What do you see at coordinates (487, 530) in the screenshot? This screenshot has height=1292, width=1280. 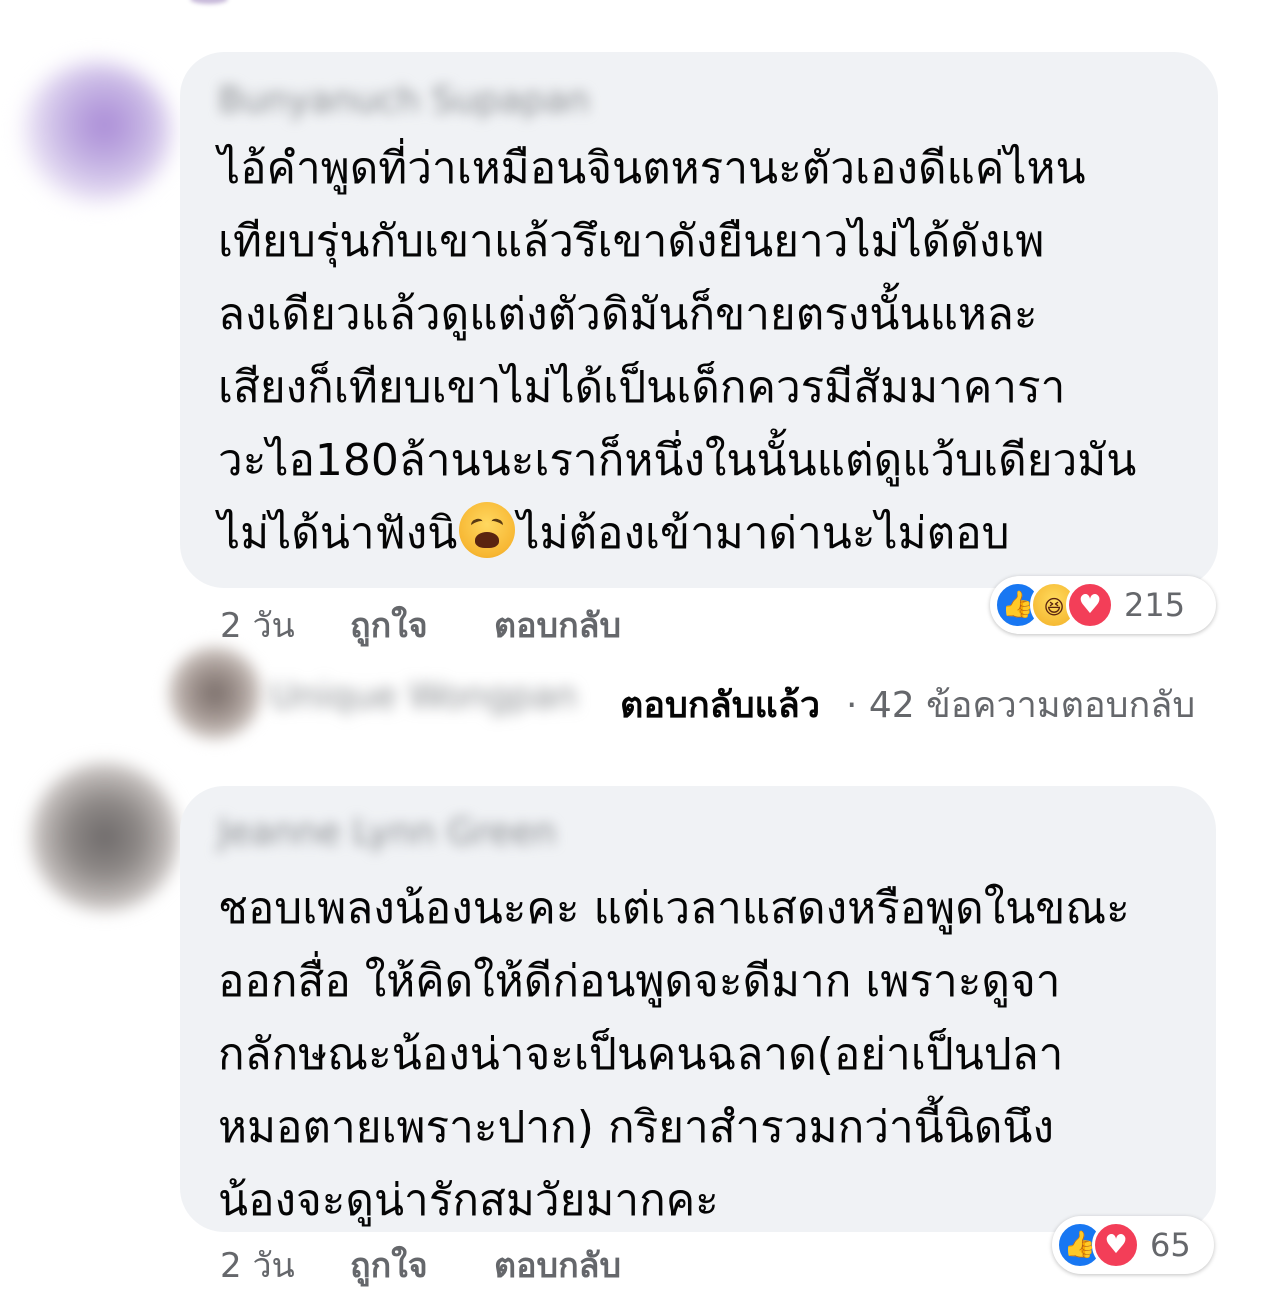 I see `weary-face-emoji-icon` at bounding box center [487, 530].